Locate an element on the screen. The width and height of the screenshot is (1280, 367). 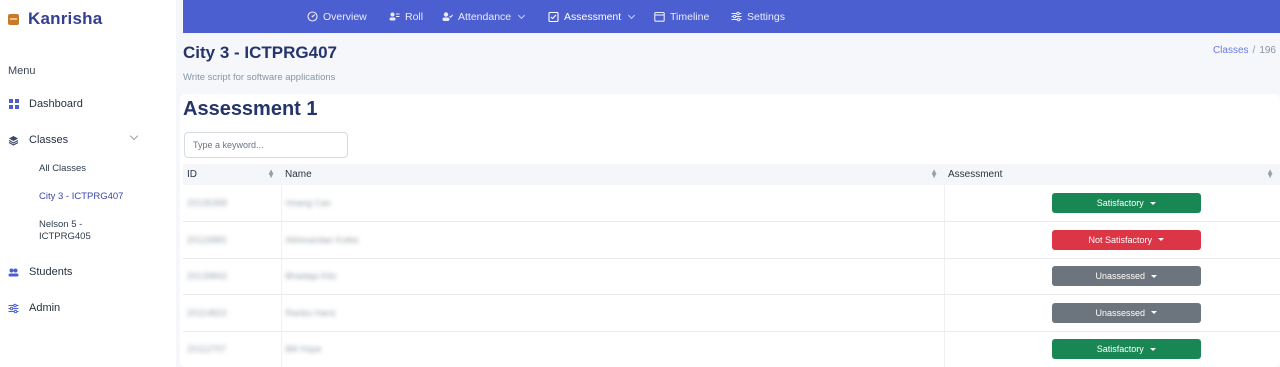
layers-icon is located at coordinates (13, 140).